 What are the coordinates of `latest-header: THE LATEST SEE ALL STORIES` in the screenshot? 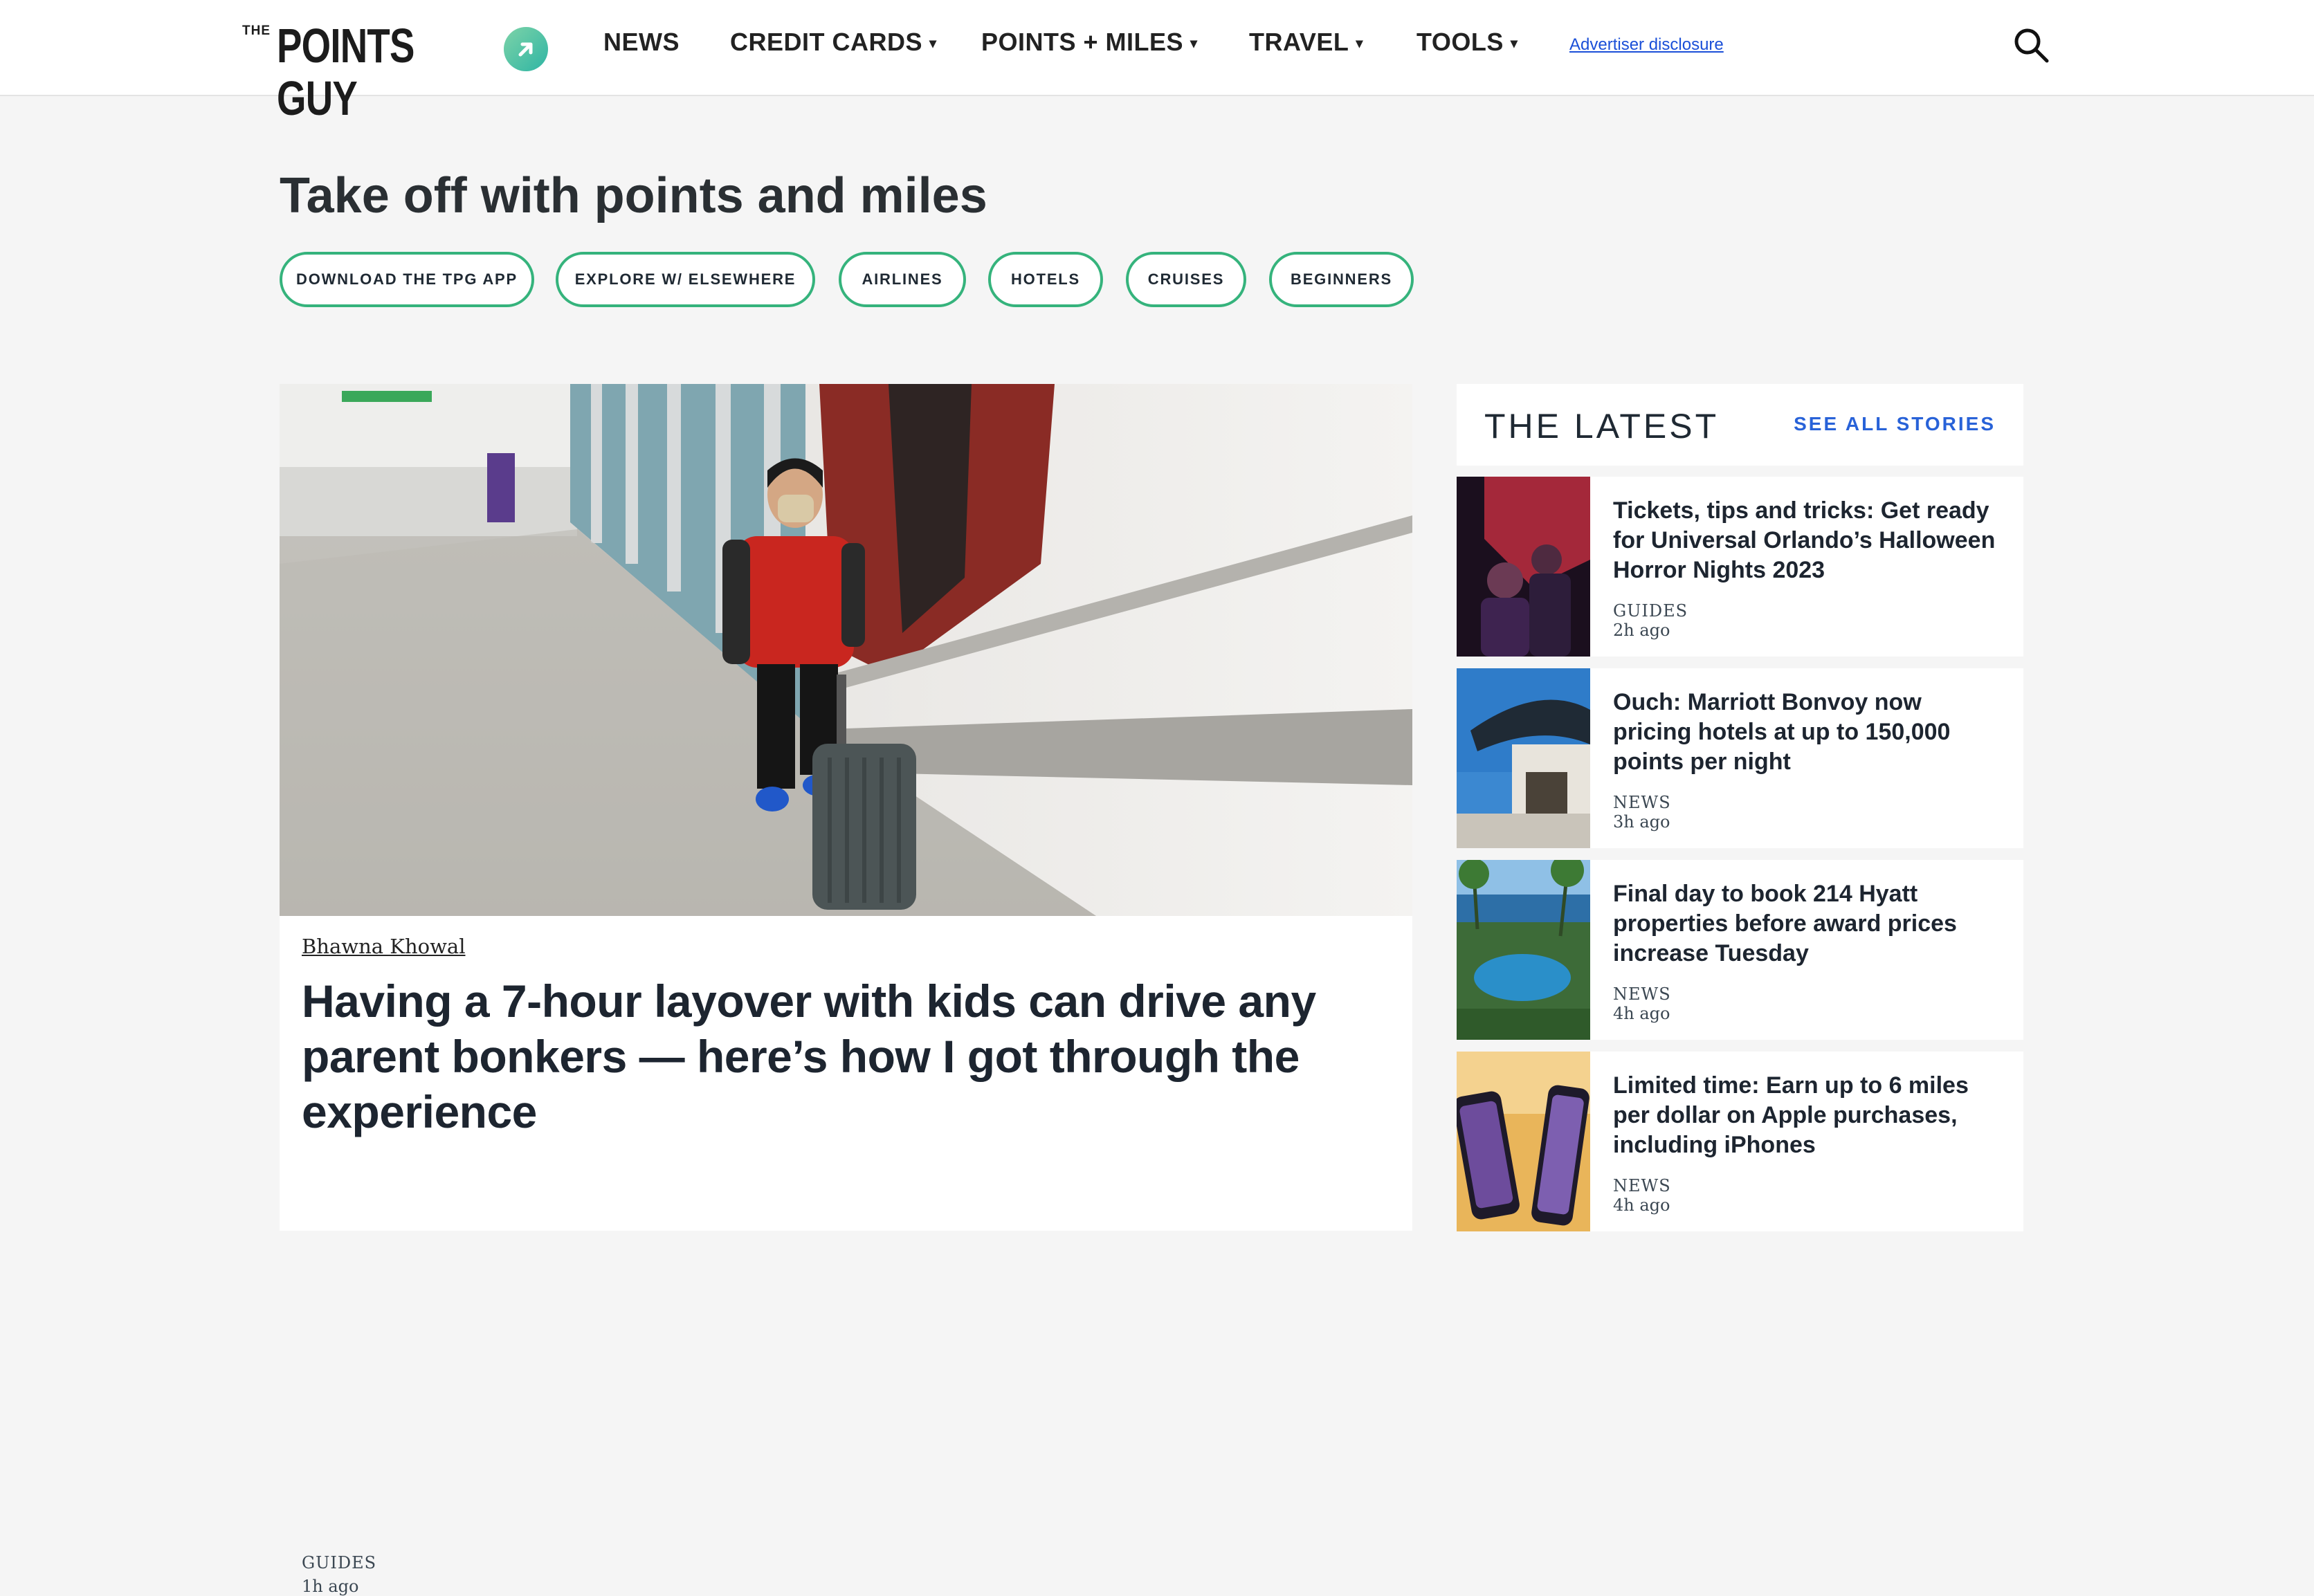 It's located at (1740, 425).